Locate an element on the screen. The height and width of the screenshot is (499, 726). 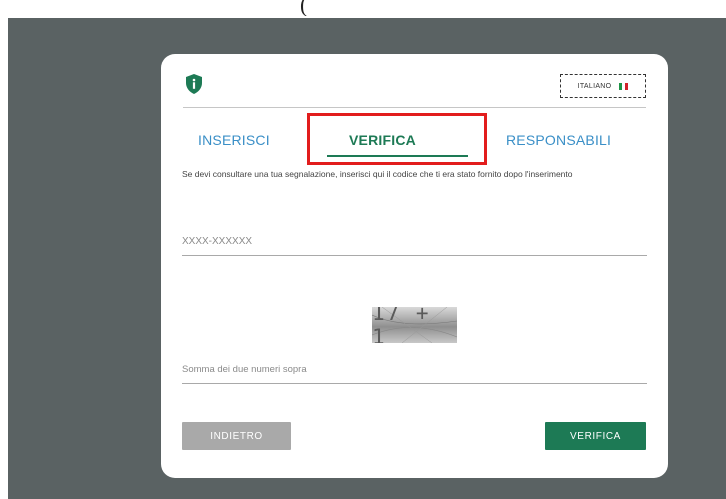
tab-highlight-box is located at coordinates (397, 139).